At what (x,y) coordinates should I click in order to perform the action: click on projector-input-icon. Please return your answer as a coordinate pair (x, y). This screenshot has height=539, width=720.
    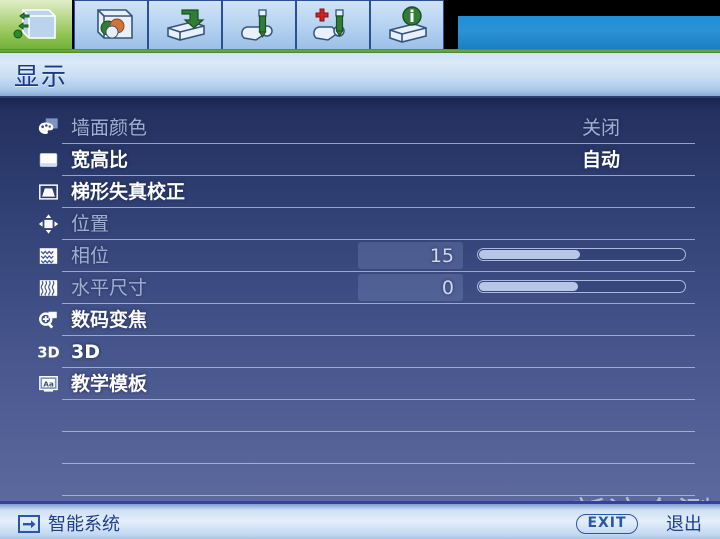
    Looking at the image, I should click on (186, 25).